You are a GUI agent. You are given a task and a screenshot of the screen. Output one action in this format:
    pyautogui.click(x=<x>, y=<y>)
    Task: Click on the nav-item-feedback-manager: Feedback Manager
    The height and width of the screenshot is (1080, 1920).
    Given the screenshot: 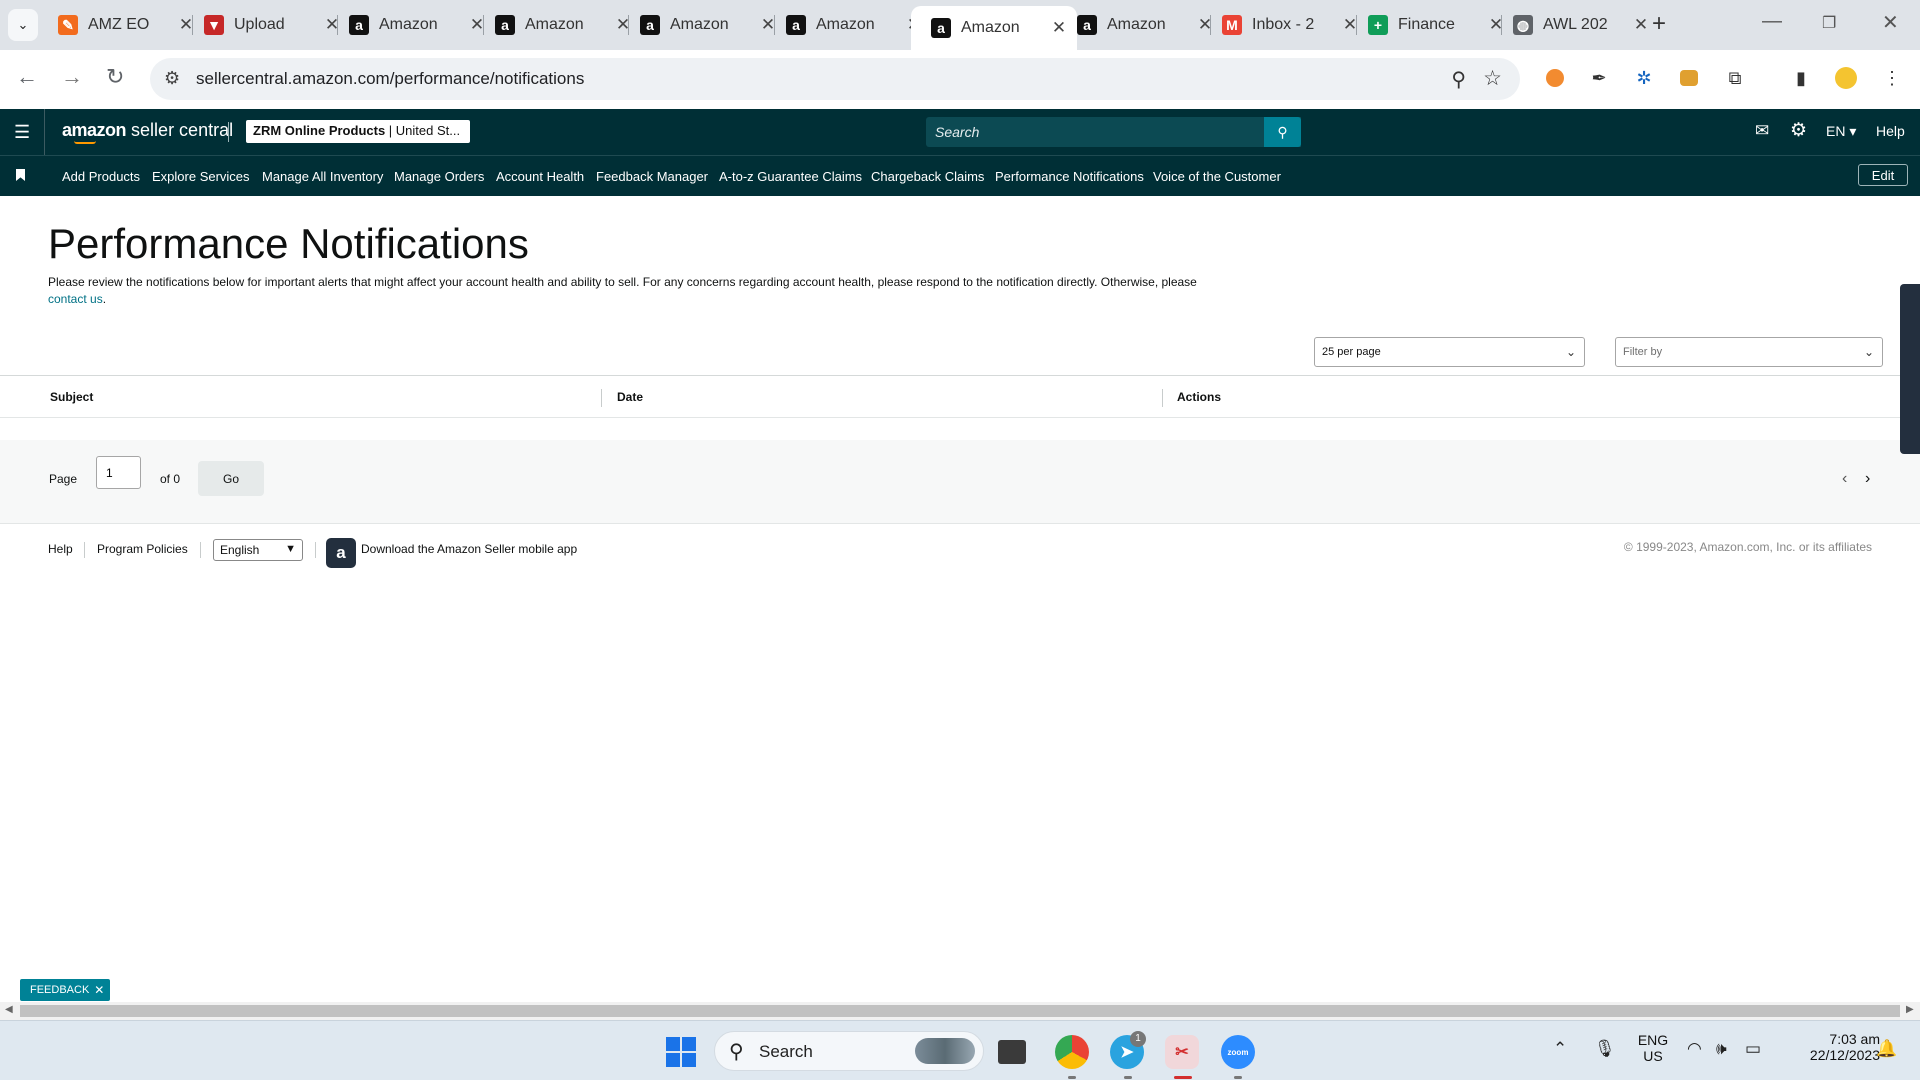 What is the action you would take?
    pyautogui.click(x=652, y=176)
    